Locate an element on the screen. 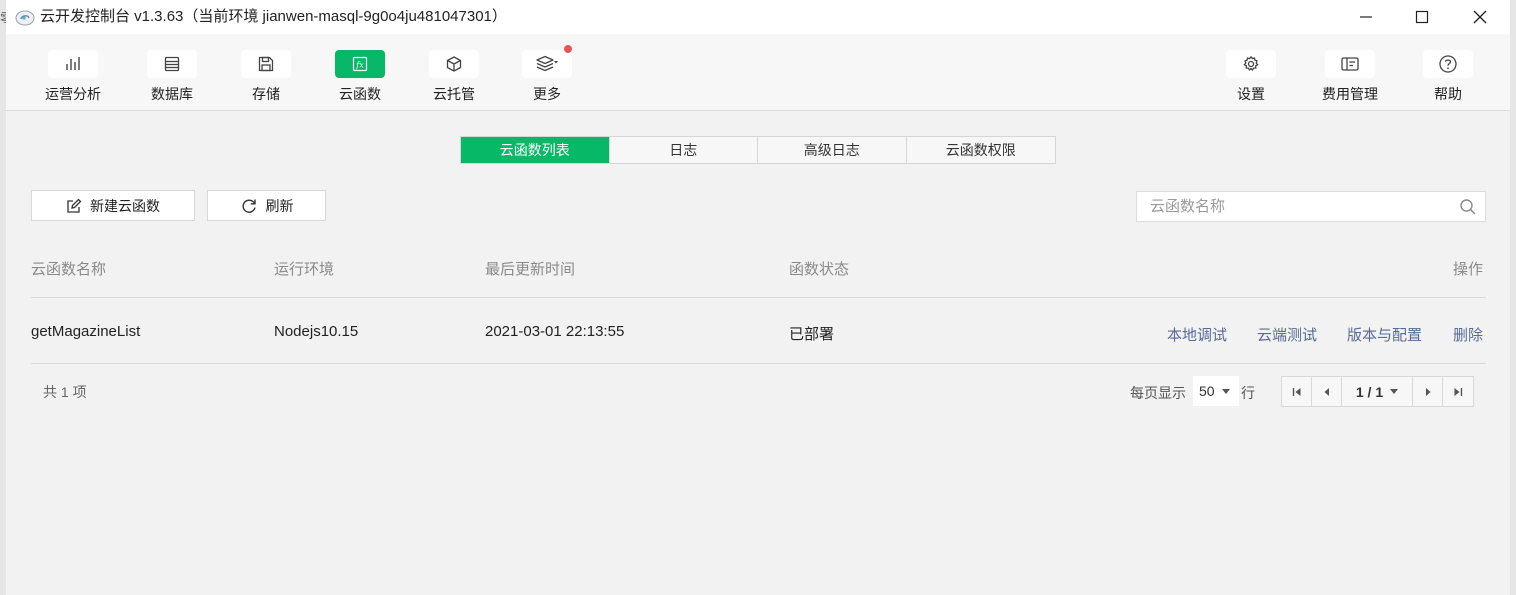 Image resolution: width=1516 pixels, height=595 pixels. toolbar-billing-box is located at coordinates (1350, 64).